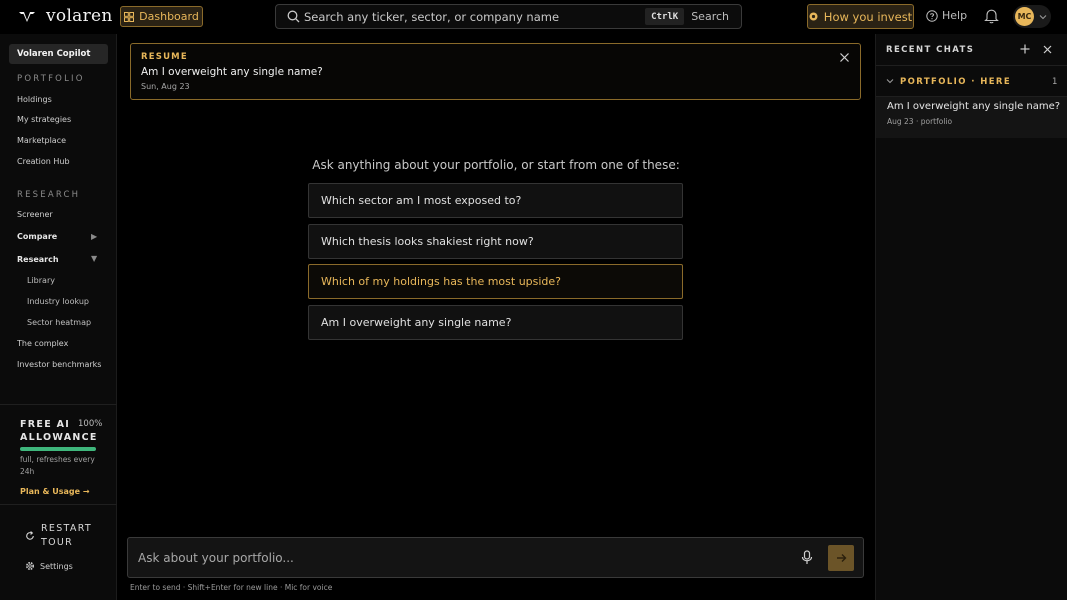 This screenshot has width=1067, height=600. What do you see at coordinates (34, 99) in the screenshot?
I see `sidebar-item-holdings: Holdings` at bounding box center [34, 99].